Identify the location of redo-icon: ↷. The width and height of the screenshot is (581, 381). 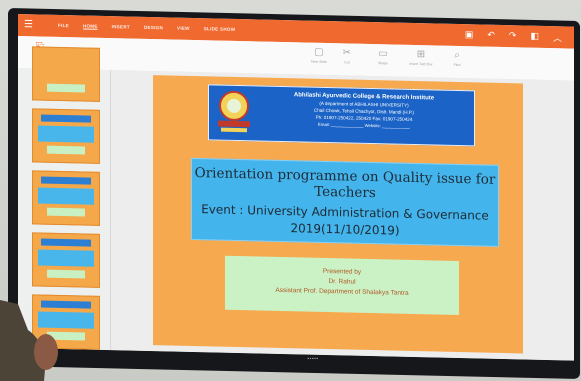
(513, 36).